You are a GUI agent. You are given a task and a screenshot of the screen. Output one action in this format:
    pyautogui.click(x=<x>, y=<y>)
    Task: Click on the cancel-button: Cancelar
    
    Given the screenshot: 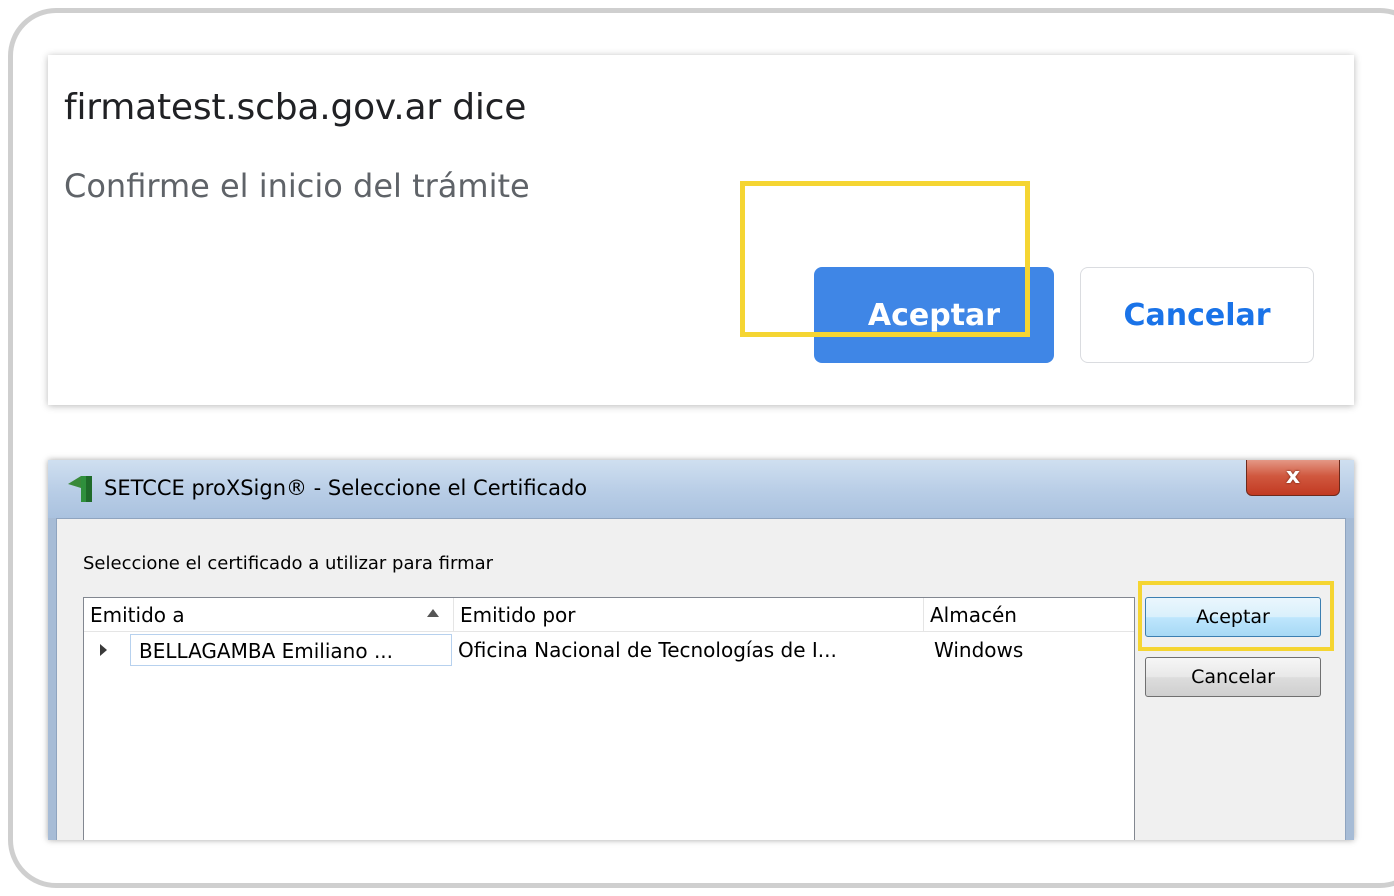 What is the action you would take?
    pyautogui.click(x=1197, y=315)
    